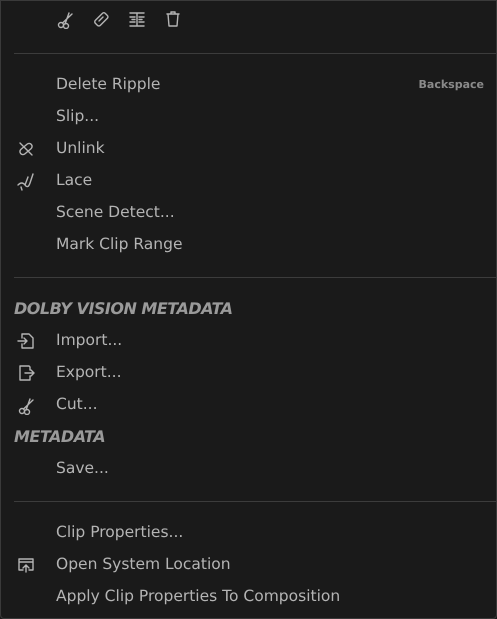 The height and width of the screenshot is (619, 497). Describe the element at coordinates (248, 565) in the screenshot. I see `menu-item: Open System Location` at that location.